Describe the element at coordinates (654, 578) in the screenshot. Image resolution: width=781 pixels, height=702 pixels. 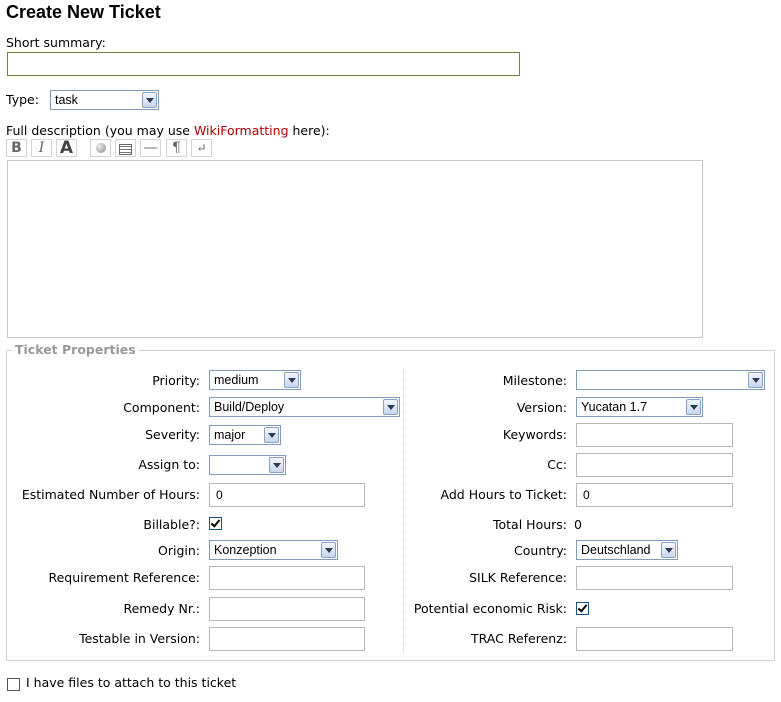
I see `silk-reference-input` at that location.